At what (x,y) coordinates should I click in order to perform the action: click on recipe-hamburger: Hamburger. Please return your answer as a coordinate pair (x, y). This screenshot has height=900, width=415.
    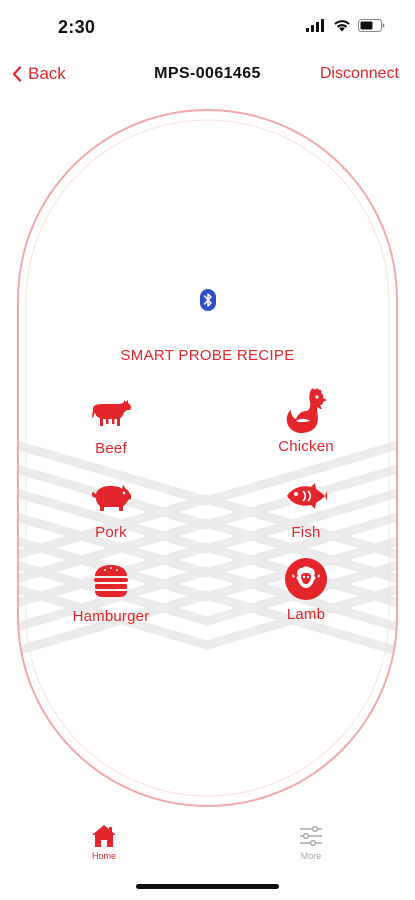
    Looking at the image, I should click on (111, 591).